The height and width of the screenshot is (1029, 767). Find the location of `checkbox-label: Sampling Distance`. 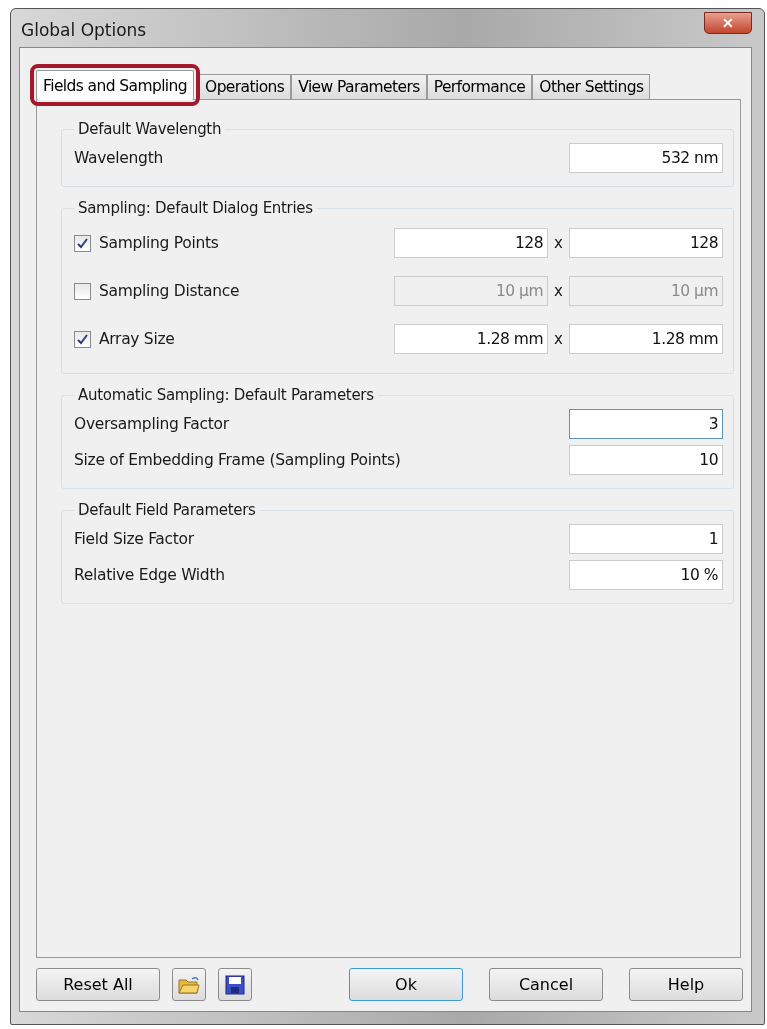

checkbox-label: Sampling Distance is located at coordinates (169, 291).